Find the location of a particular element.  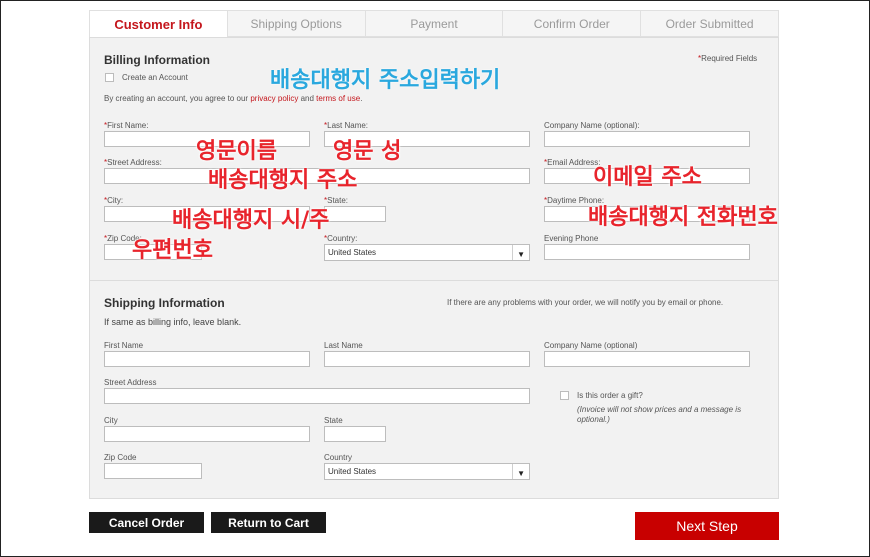

state-label: *State: is located at coordinates (336, 200).